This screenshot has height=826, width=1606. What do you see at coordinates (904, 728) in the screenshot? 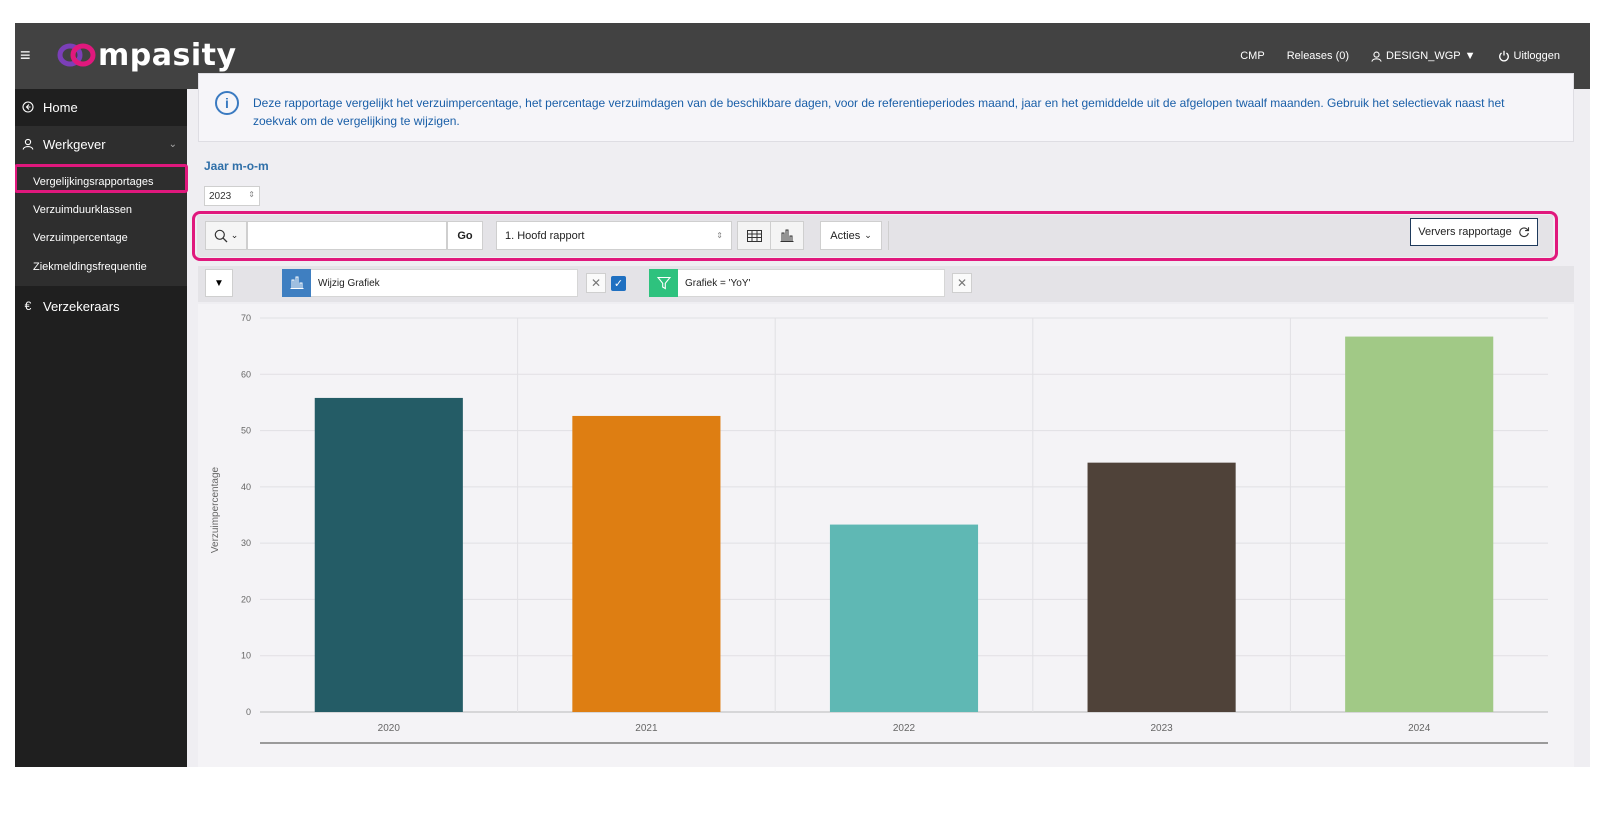
I see `x-tick-label: 2022` at bounding box center [904, 728].